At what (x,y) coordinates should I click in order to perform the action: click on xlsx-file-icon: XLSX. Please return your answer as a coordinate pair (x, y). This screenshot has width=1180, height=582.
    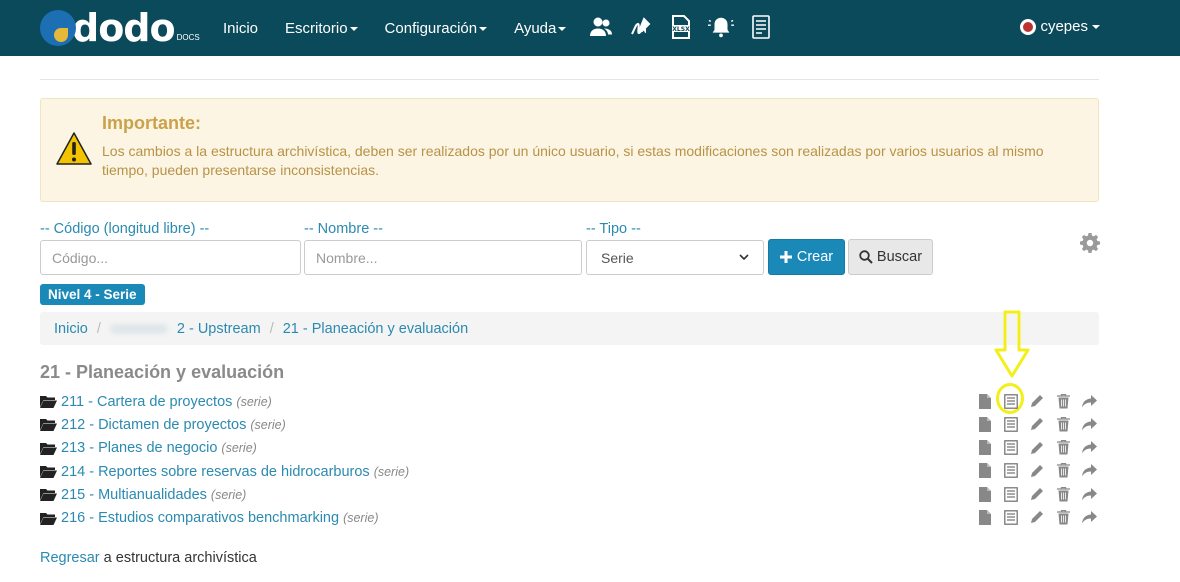
    Looking at the image, I should click on (681, 27).